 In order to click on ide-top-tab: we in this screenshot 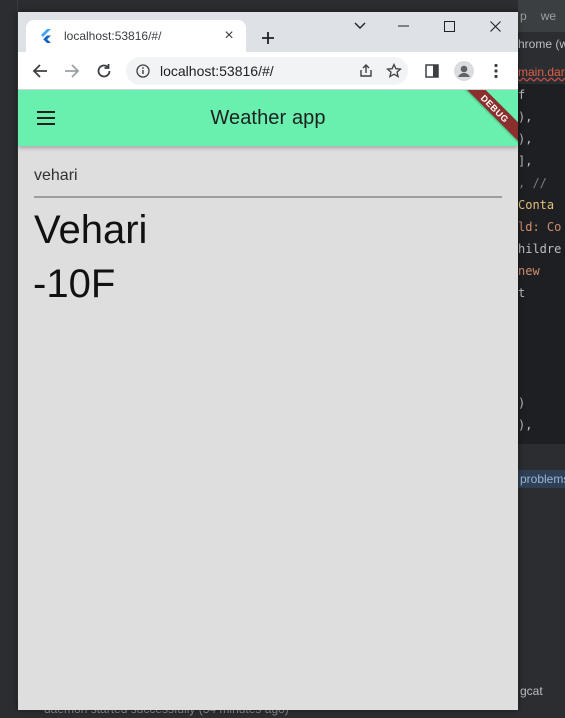, I will do `click(548, 16)`.